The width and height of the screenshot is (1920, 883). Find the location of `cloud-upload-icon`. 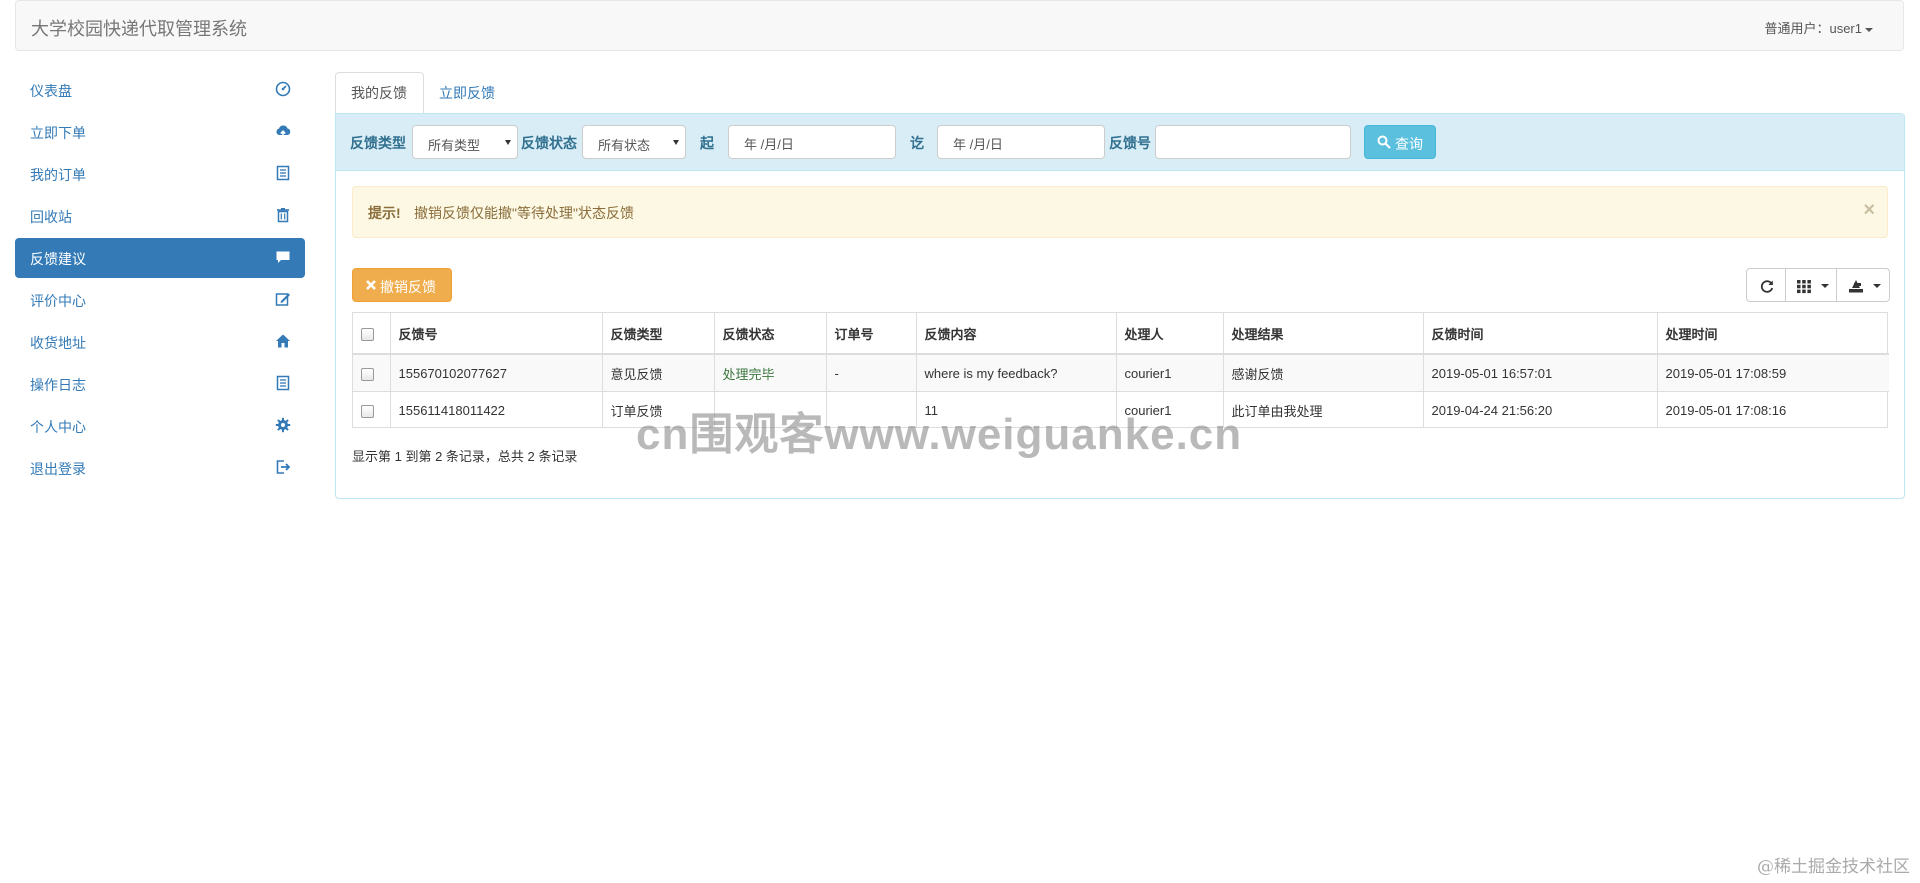

cloud-upload-icon is located at coordinates (283, 131).